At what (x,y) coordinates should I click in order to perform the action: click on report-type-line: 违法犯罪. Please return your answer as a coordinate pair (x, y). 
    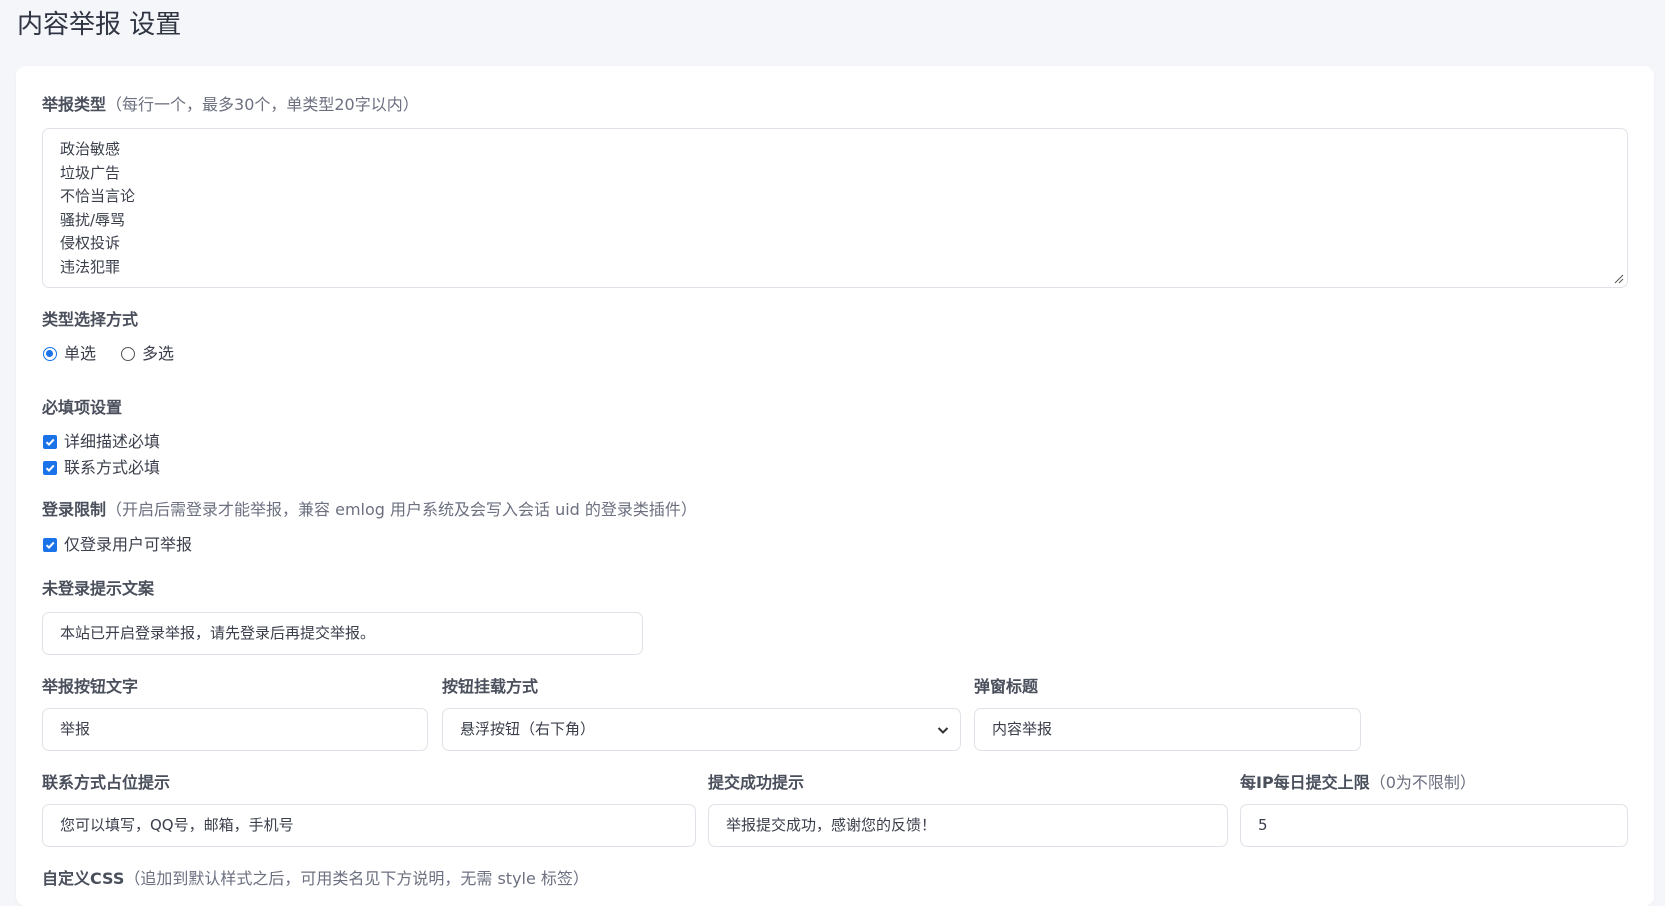
    Looking at the image, I should click on (90, 266).